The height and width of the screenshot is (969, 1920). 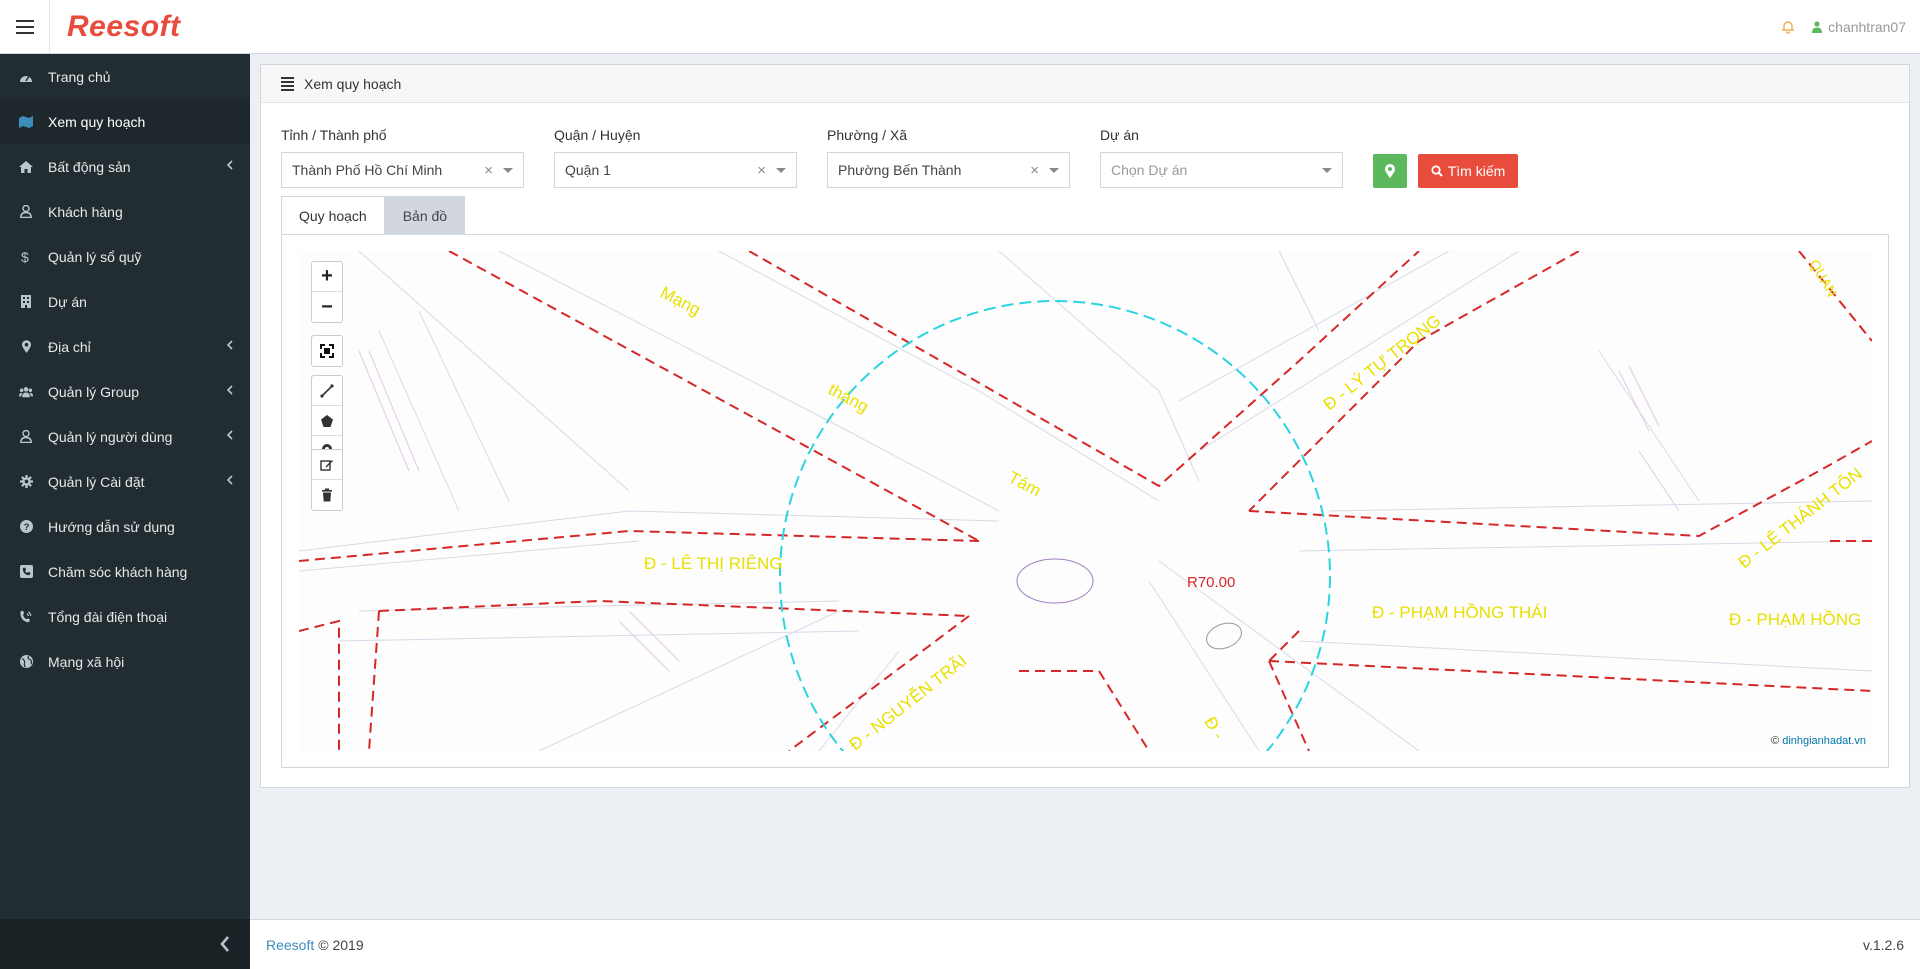 I want to click on tab-ban-do: Bản đồ, so click(x=425, y=215).